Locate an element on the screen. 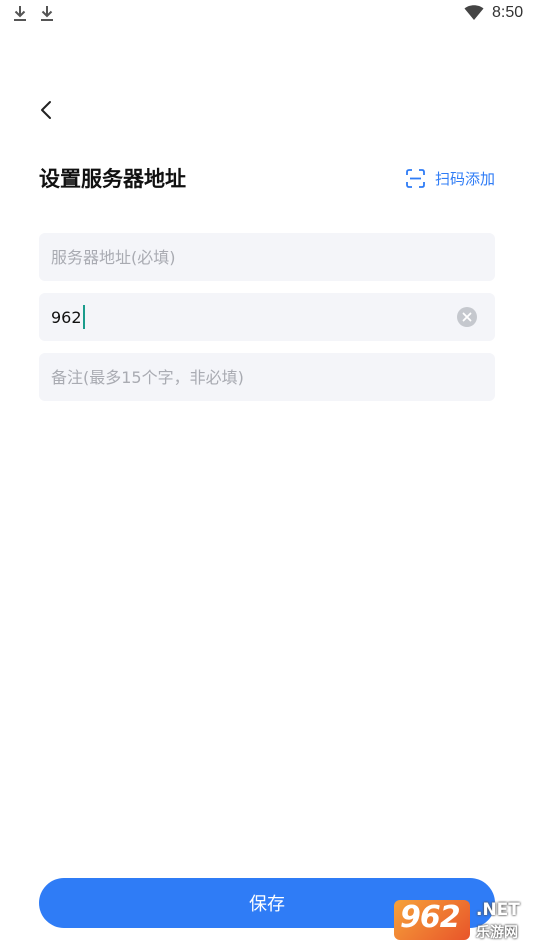 This screenshot has height=949, width=534. scan-icon is located at coordinates (415, 178).